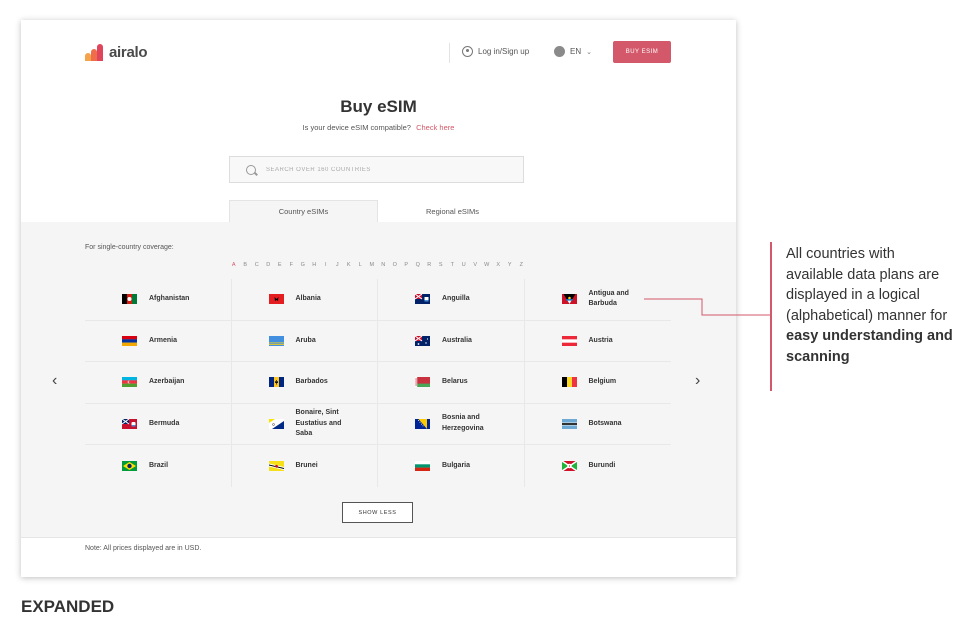 Image resolution: width=959 pixels, height=622 pixels. I want to click on chevron-right-icon: ›, so click(697, 381).